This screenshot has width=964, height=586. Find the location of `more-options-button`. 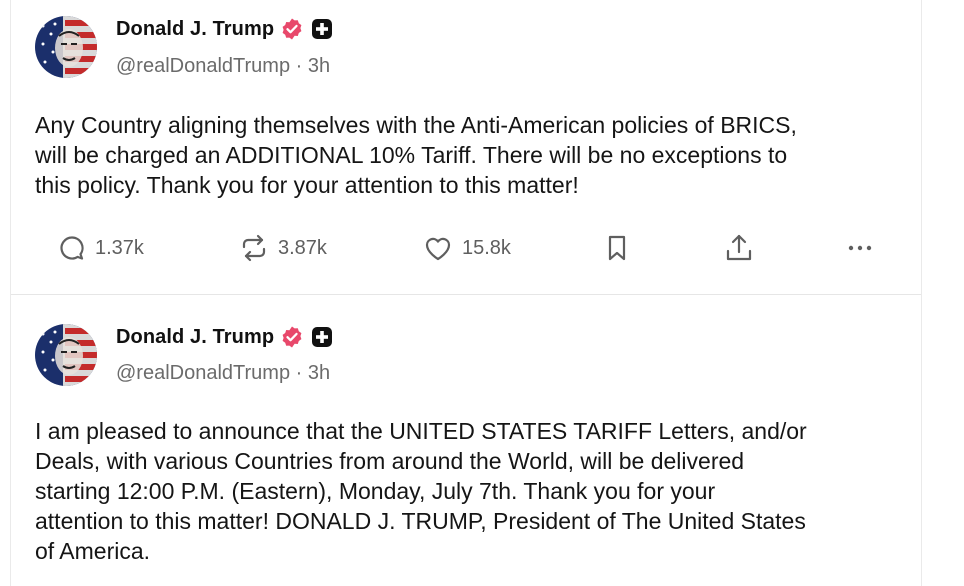

more-options-button is located at coordinates (860, 248).